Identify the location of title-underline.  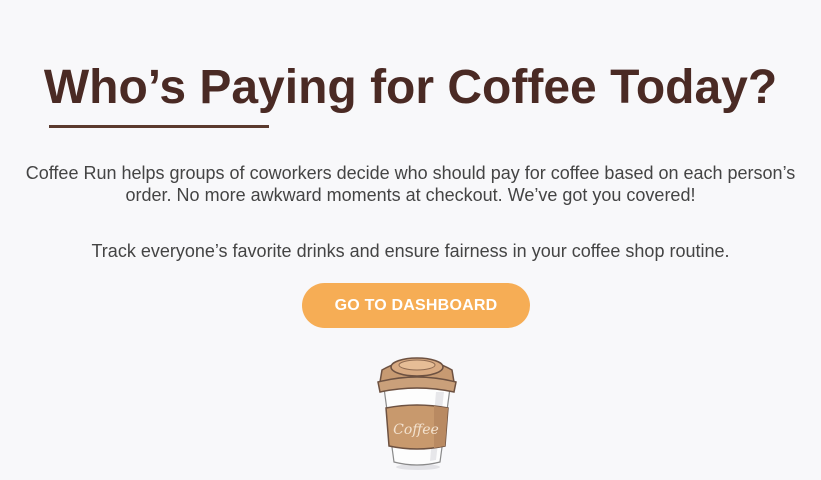
(159, 126).